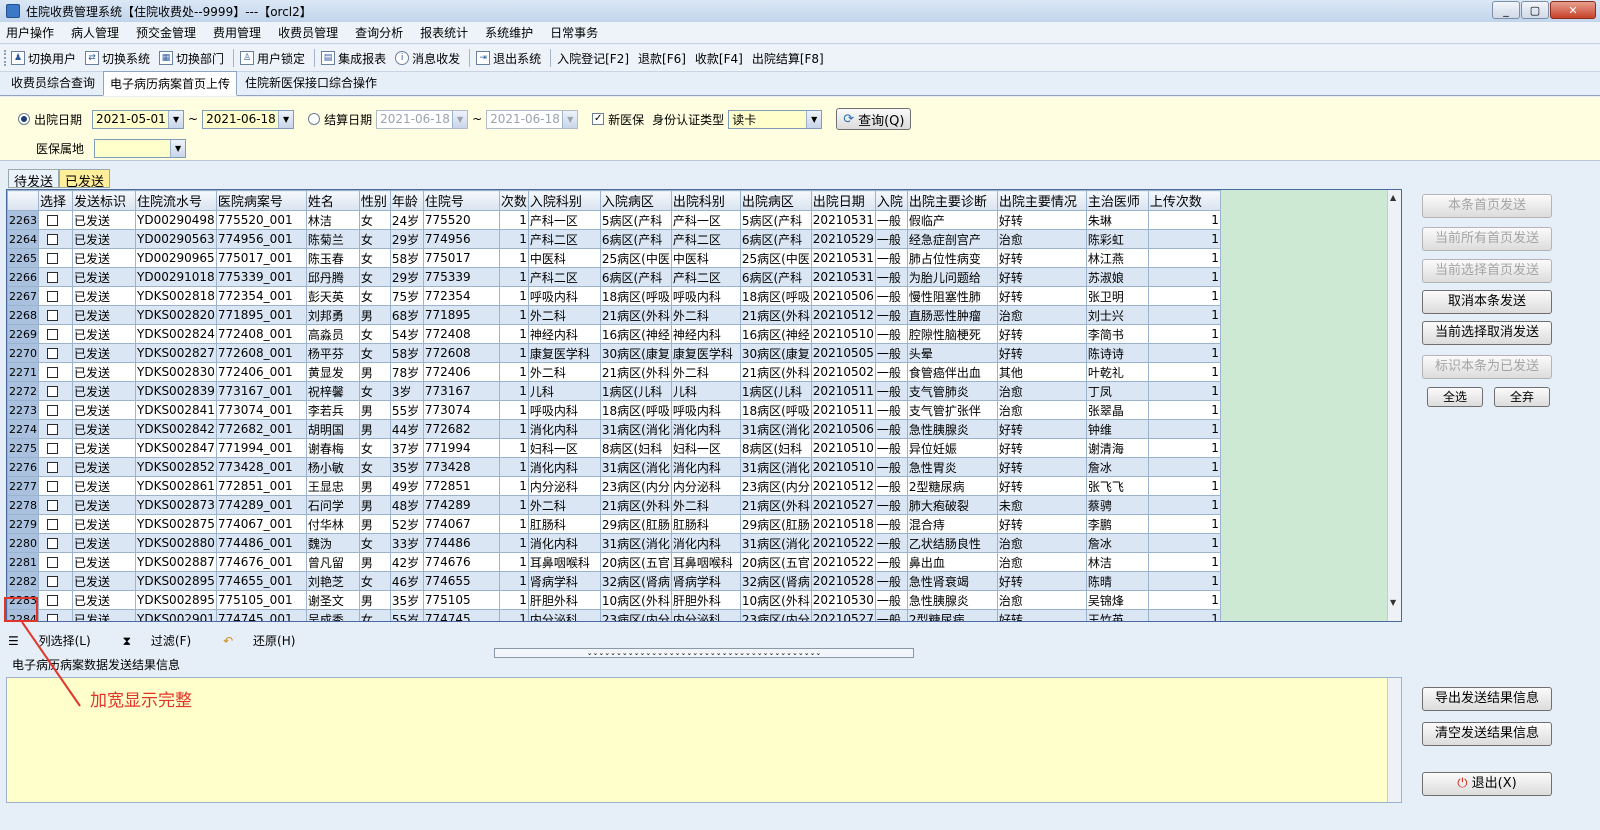  I want to click on table-cell: 20210527, so click(843, 615).